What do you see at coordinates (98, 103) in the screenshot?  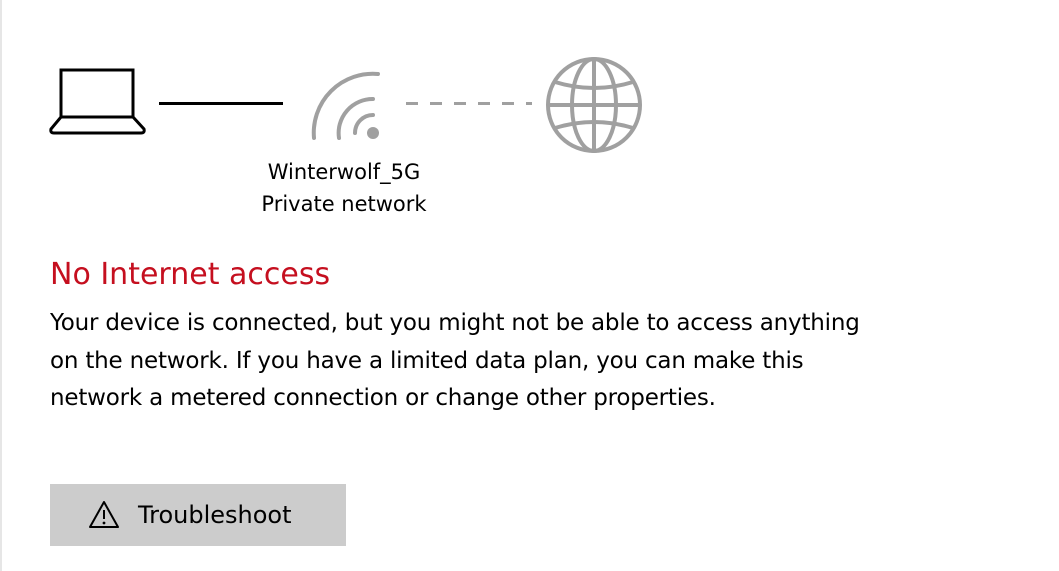 I see `laptop-icon` at bounding box center [98, 103].